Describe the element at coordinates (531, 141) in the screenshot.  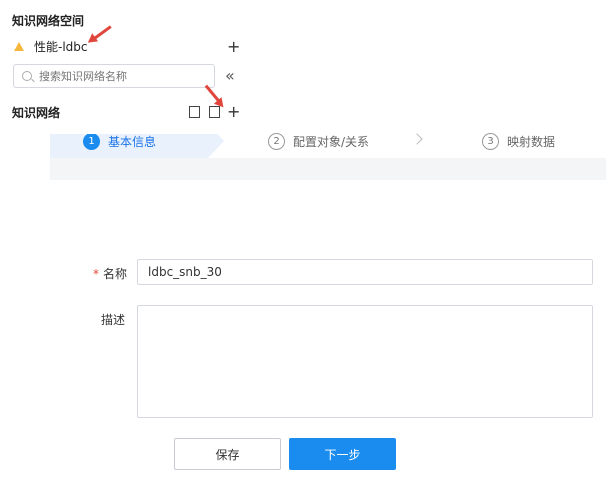
I see `step-label: 映射数据` at that location.